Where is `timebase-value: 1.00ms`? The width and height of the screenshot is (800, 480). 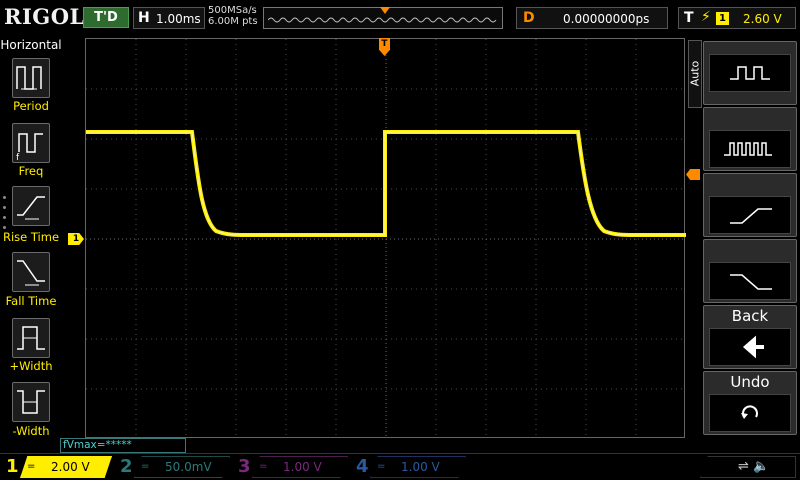 timebase-value: 1.00ms is located at coordinates (178, 19).